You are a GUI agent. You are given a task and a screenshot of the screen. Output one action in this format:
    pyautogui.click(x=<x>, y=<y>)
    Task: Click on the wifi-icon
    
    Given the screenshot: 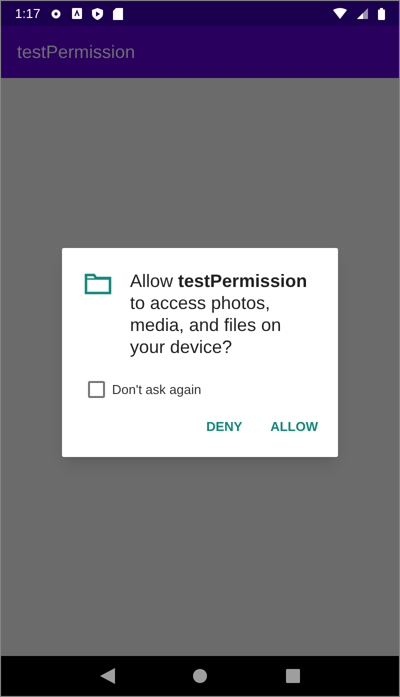 What is the action you would take?
    pyautogui.click(x=340, y=13)
    